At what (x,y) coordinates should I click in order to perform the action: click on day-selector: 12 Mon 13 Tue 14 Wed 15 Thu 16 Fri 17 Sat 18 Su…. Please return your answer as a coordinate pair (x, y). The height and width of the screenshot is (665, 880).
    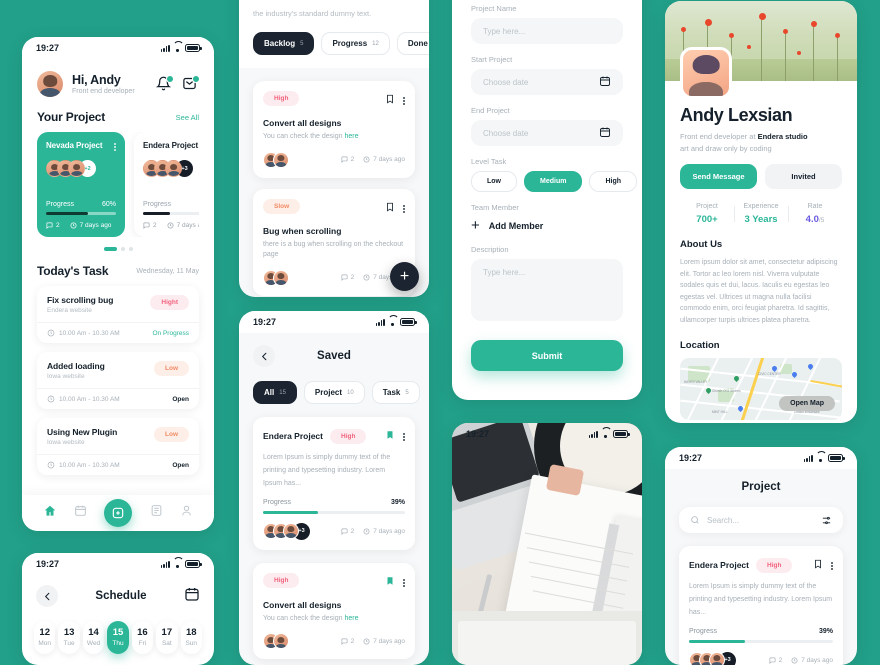
    Looking at the image, I should click on (118, 630).